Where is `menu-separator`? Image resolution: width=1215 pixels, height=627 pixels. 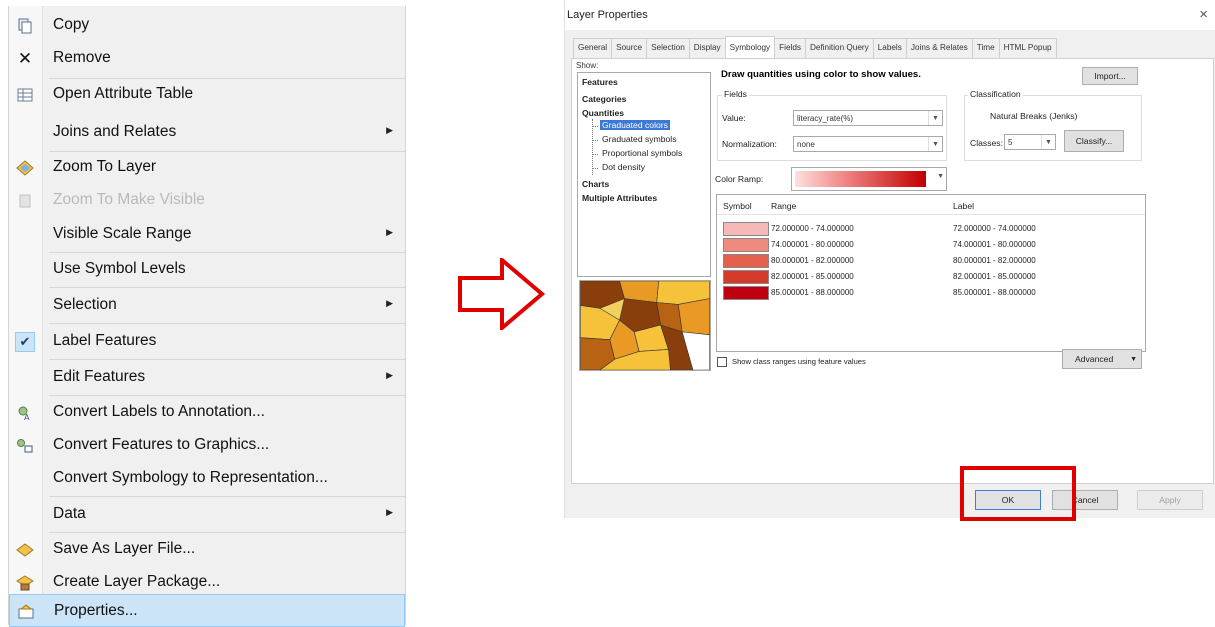
menu-separator is located at coordinates (227, 323).